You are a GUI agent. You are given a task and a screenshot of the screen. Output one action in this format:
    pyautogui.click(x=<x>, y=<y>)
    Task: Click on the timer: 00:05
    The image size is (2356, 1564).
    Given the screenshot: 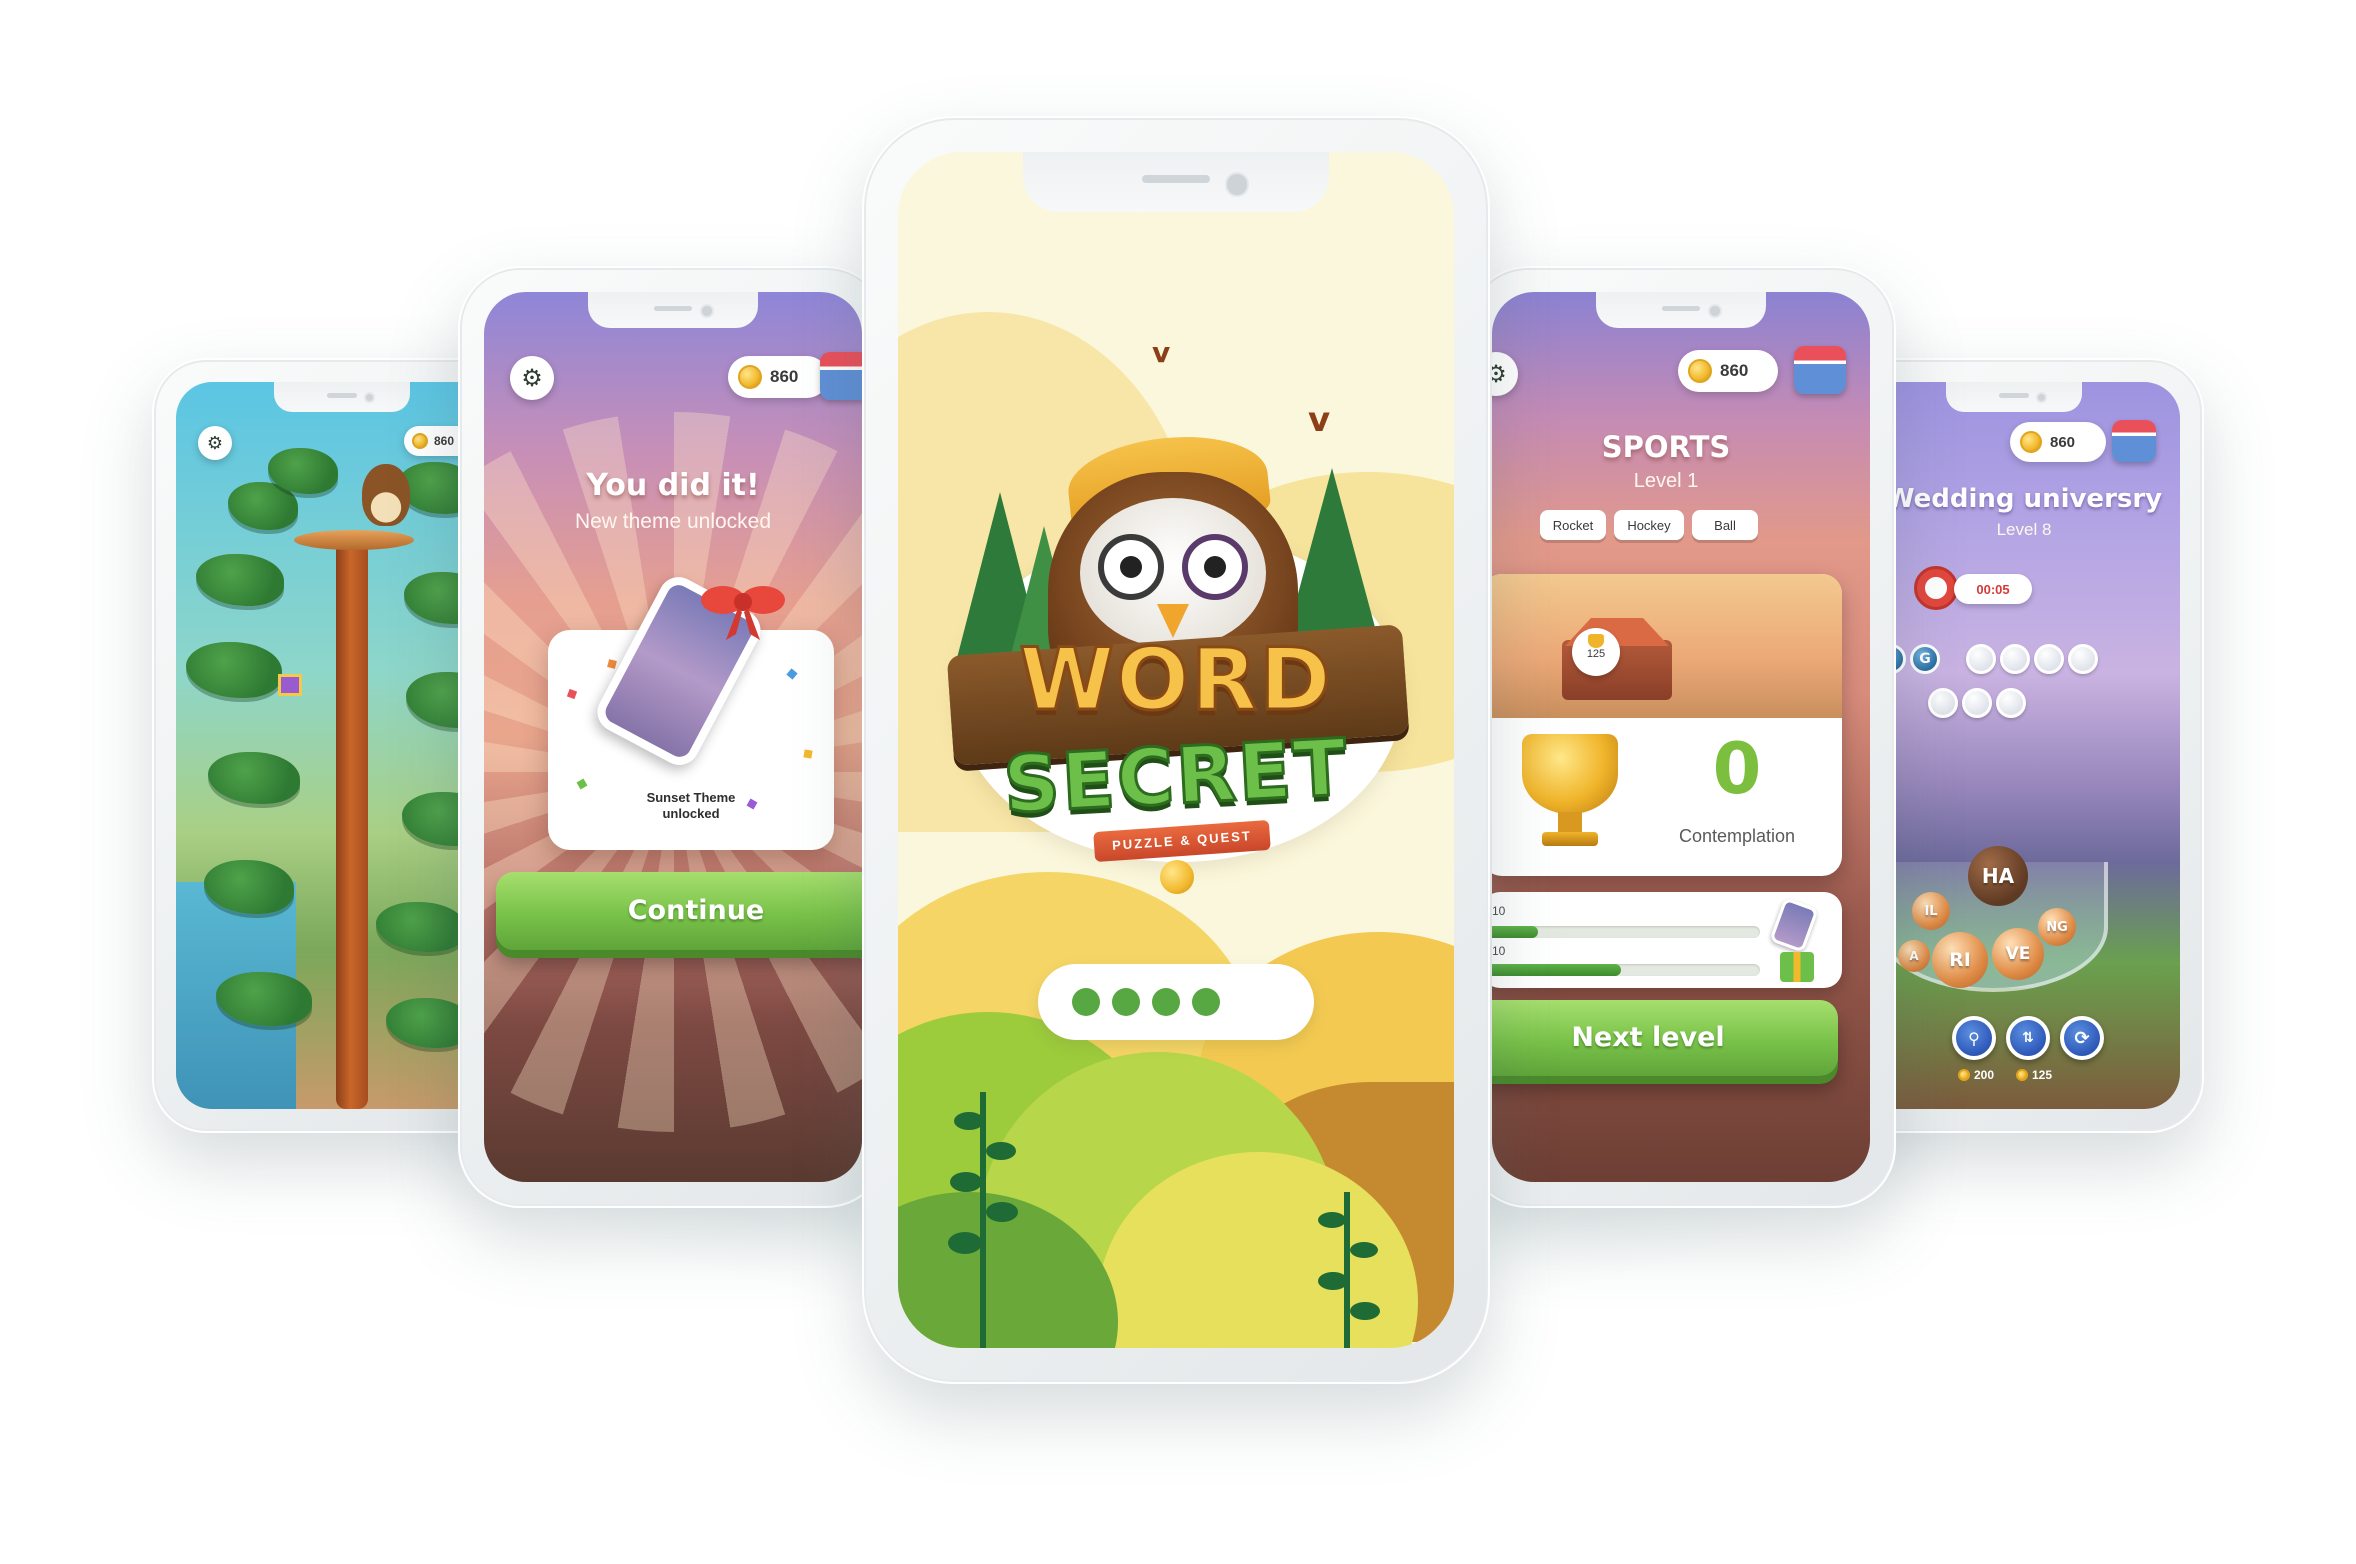 What is the action you would take?
    pyautogui.click(x=1993, y=589)
    